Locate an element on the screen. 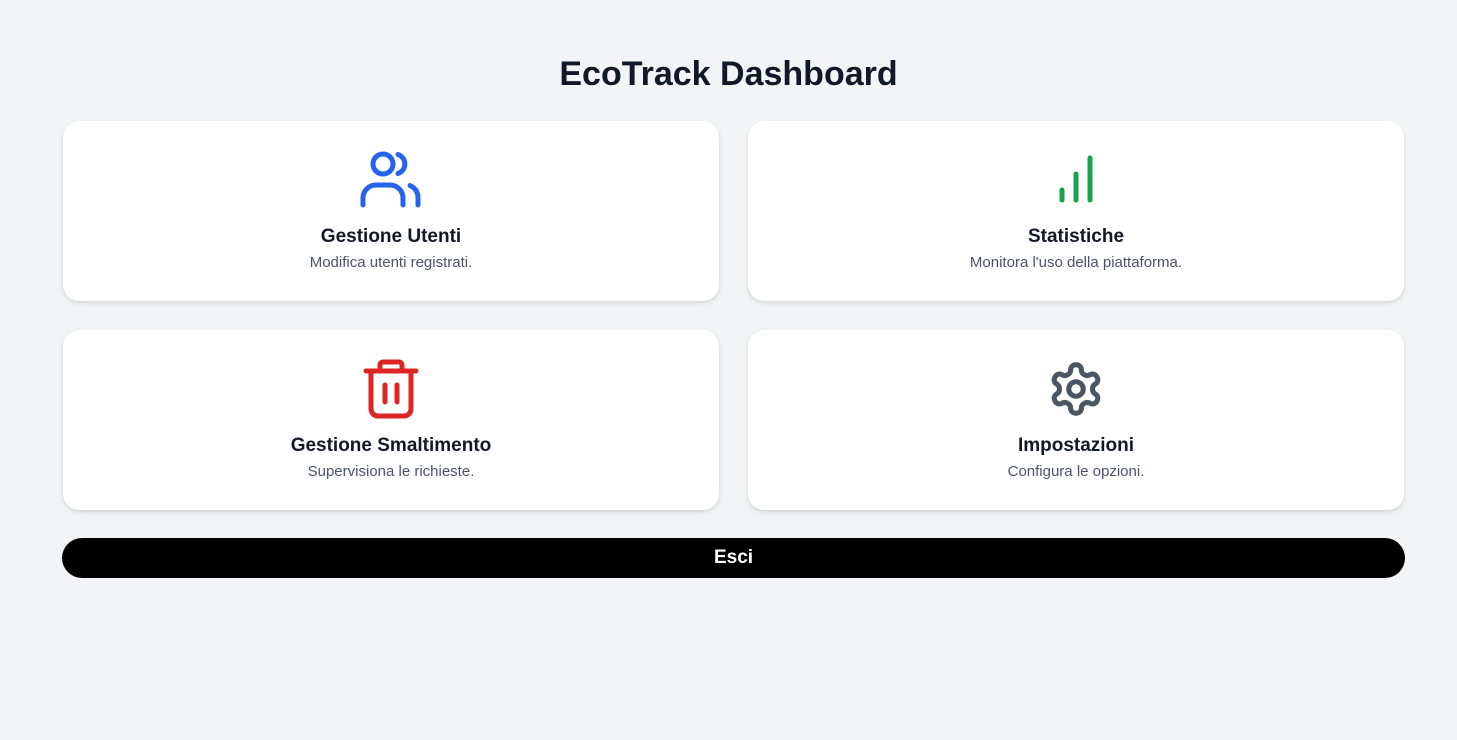 This screenshot has height=740, width=1457. card-description: Monitora l'uso della piattaforma. is located at coordinates (1076, 262).